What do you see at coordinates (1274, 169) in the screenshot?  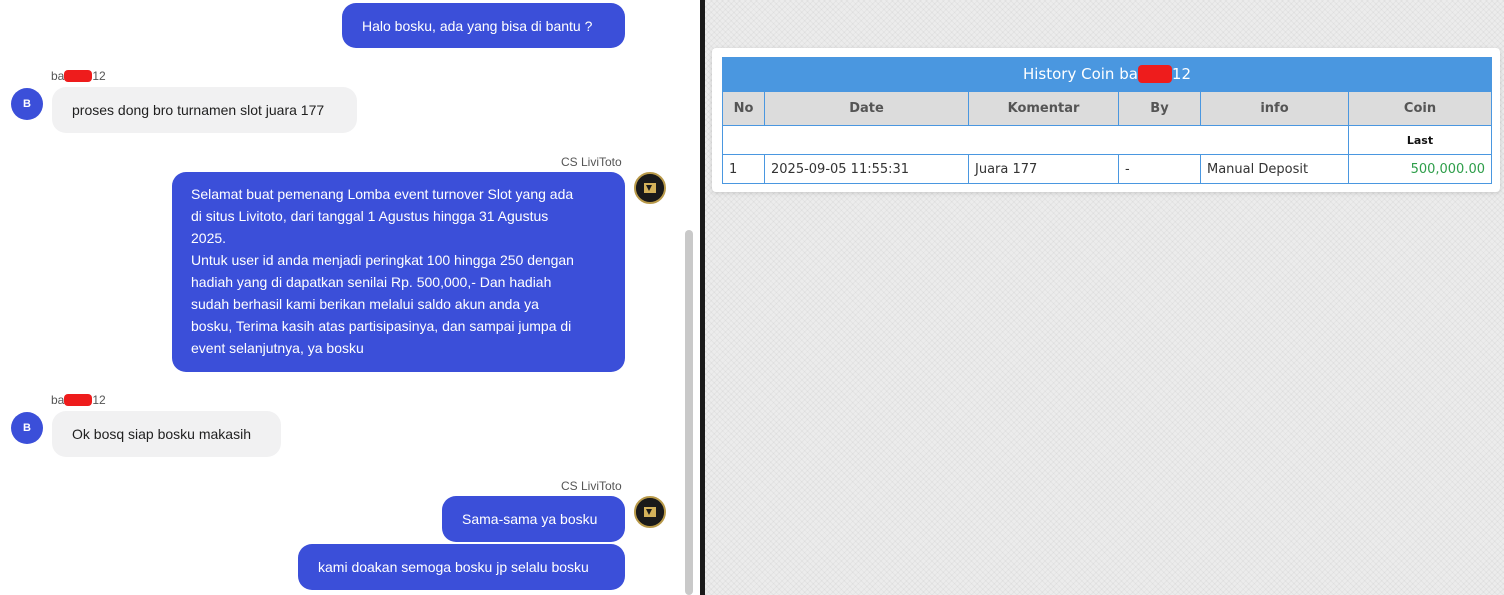 I see `cell-info: Manual Deposit` at bounding box center [1274, 169].